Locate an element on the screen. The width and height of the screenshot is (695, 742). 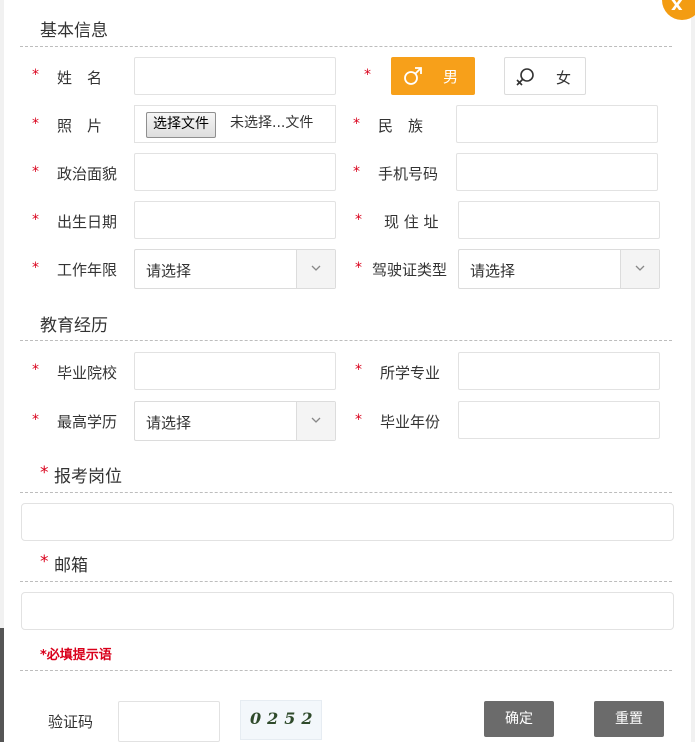
ethnicity-label: 民 族 is located at coordinates (401, 126).